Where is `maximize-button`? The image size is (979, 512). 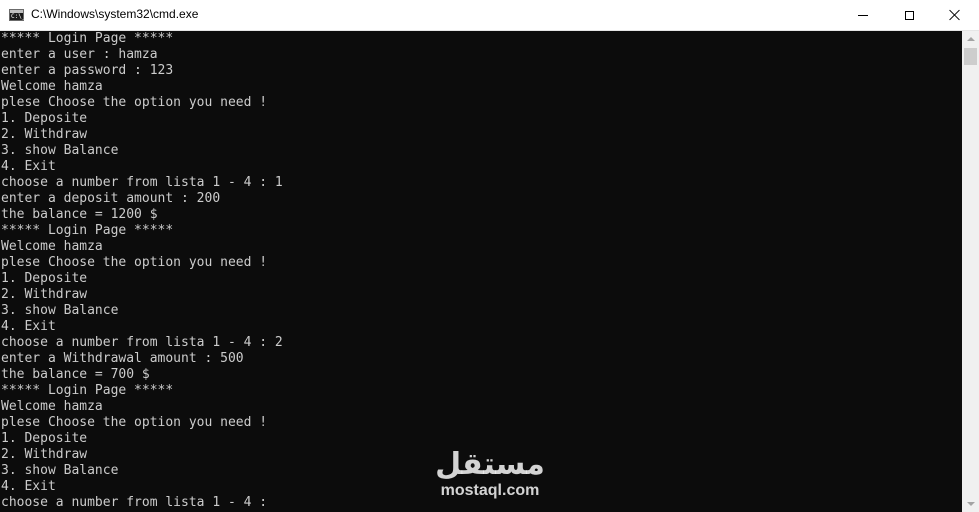 maximize-button is located at coordinates (909, 15).